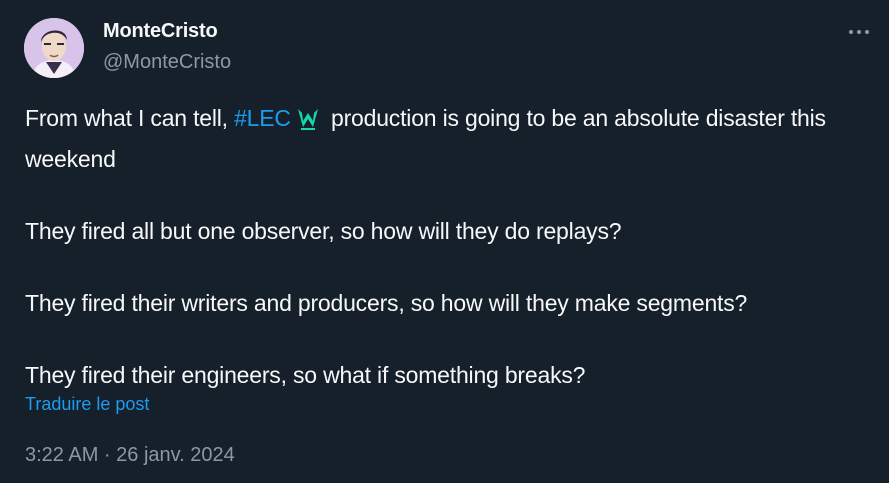 This screenshot has height=483, width=889. I want to click on author-handle: @MonteCristo, so click(167, 62).